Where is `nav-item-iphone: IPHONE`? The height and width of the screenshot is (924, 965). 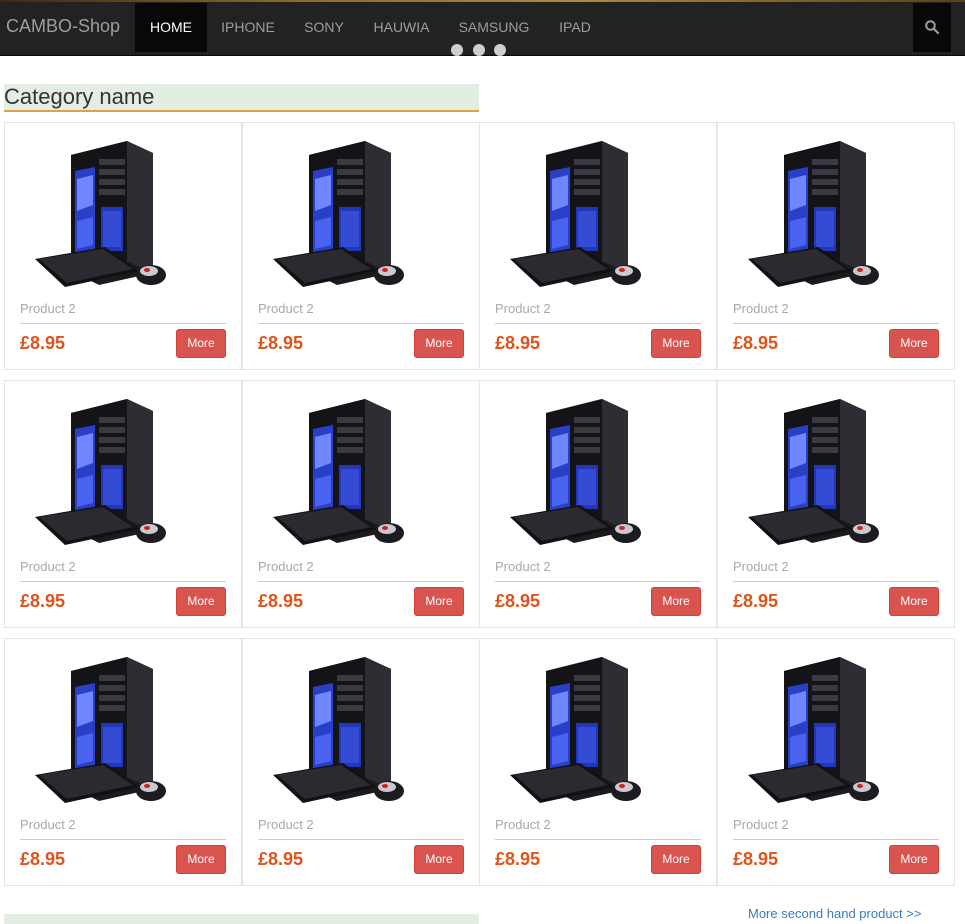
nav-item-iphone: IPHONE is located at coordinates (248, 27).